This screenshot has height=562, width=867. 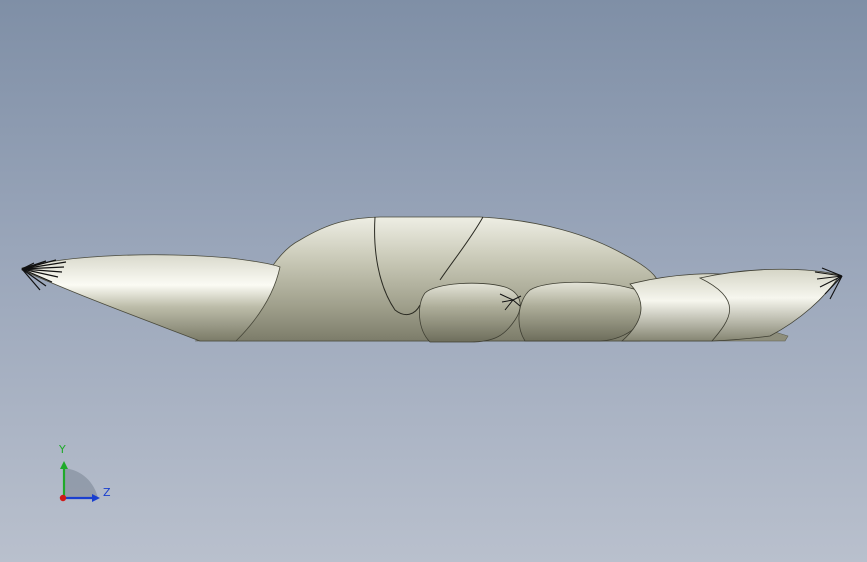 What do you see at coordinates (62, 449) in the screenshot?
I see `y-axis-label: Y` at bounding box center [62, 449].